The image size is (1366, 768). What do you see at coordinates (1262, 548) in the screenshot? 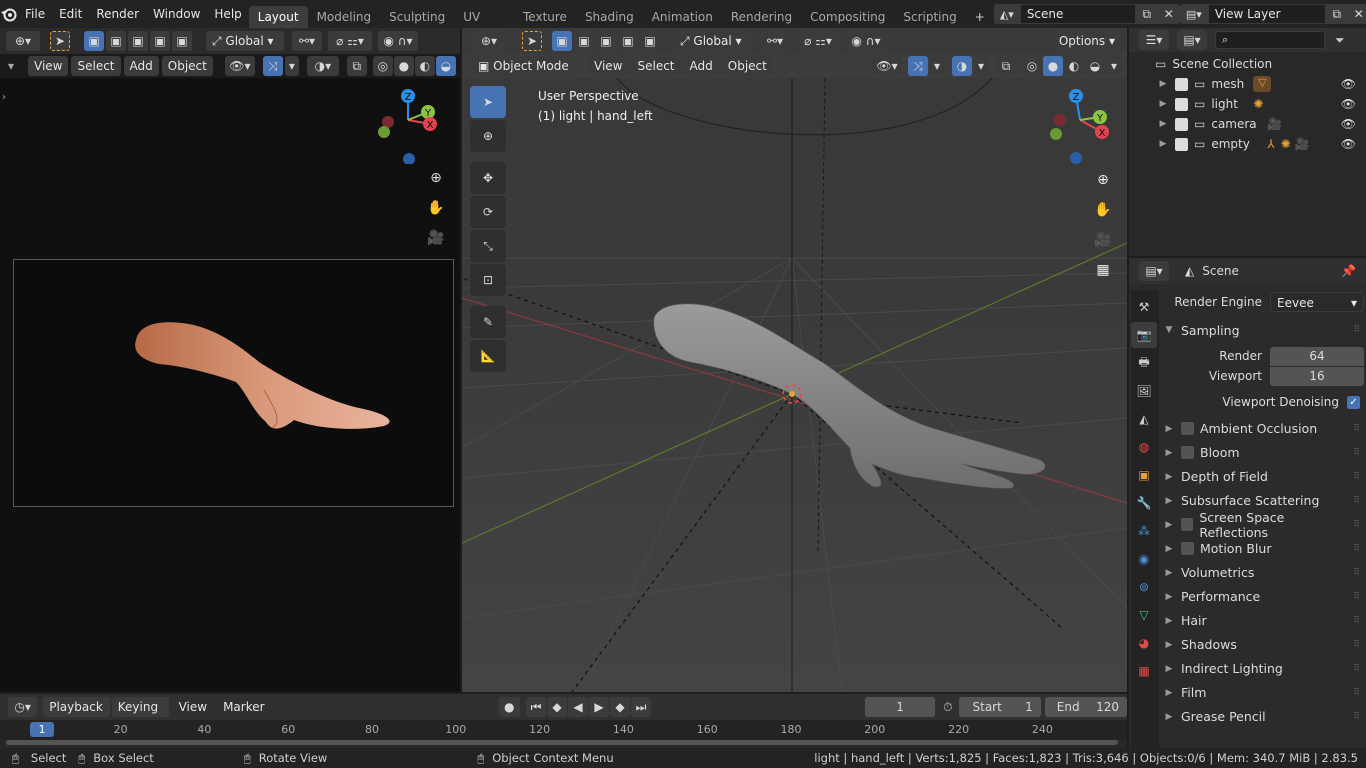
I see `panel-header: ▶ Motion Blur ⠿` at bounding box center [1262, 548].